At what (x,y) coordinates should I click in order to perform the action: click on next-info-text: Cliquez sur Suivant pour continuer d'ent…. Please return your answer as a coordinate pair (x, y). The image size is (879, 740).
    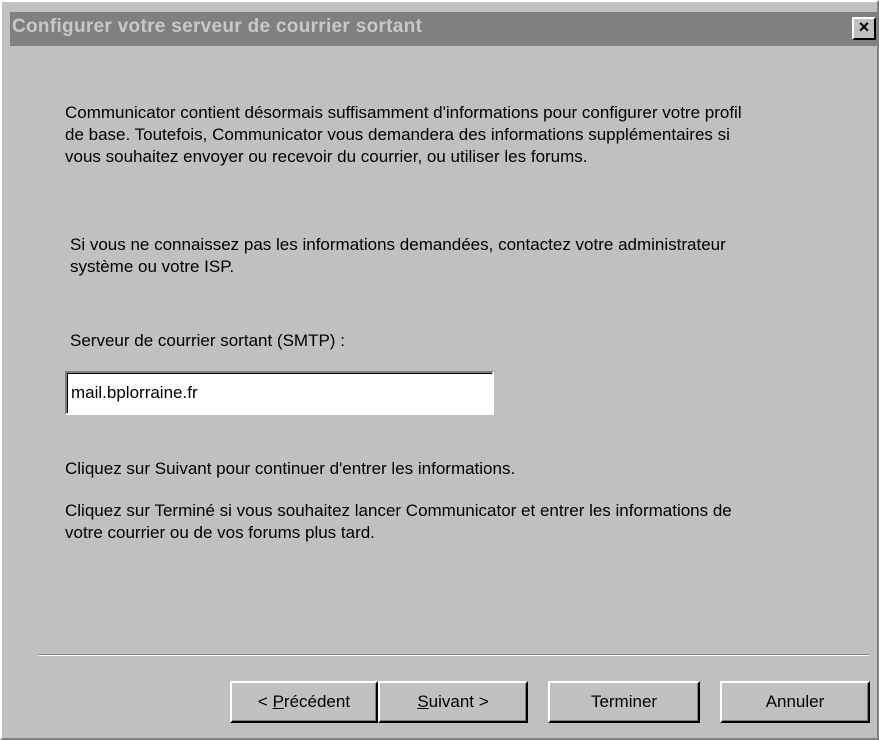
    Looking at the image, I should click on (290, 468).